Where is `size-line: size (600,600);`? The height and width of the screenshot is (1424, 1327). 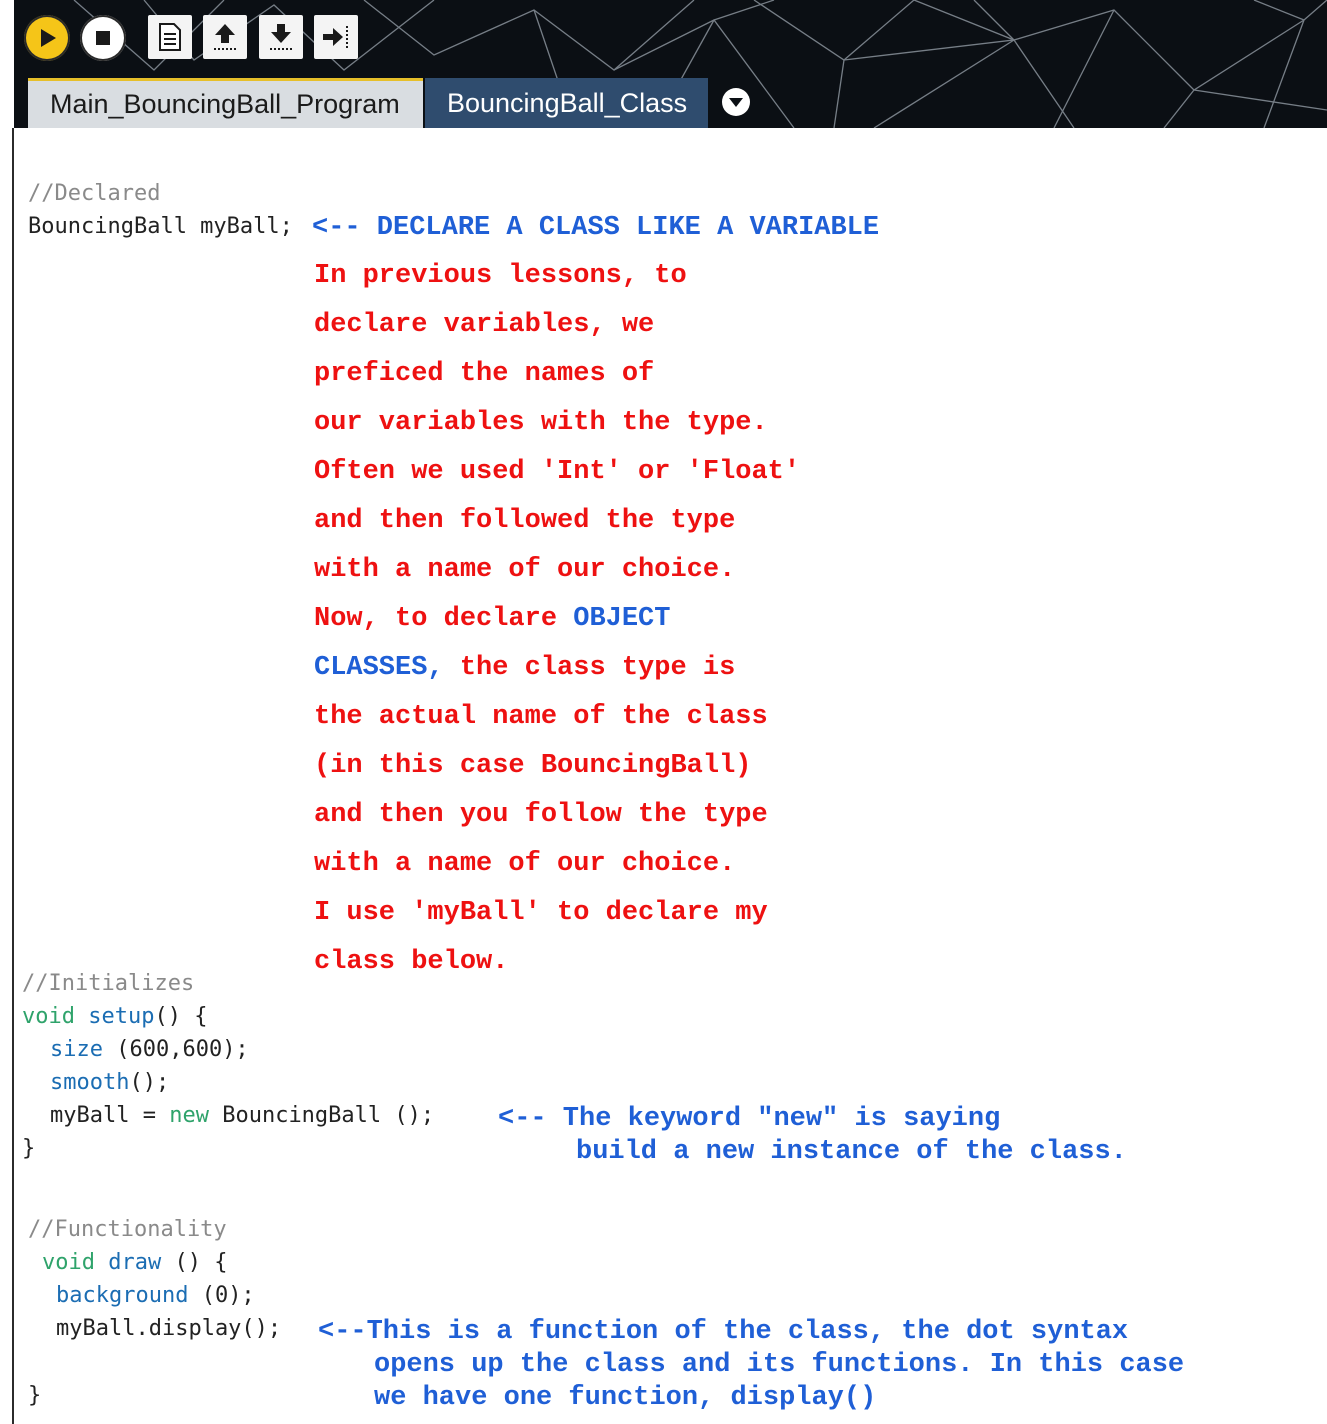
size-line: size (600,600); is located at coordinates (149, 1050).